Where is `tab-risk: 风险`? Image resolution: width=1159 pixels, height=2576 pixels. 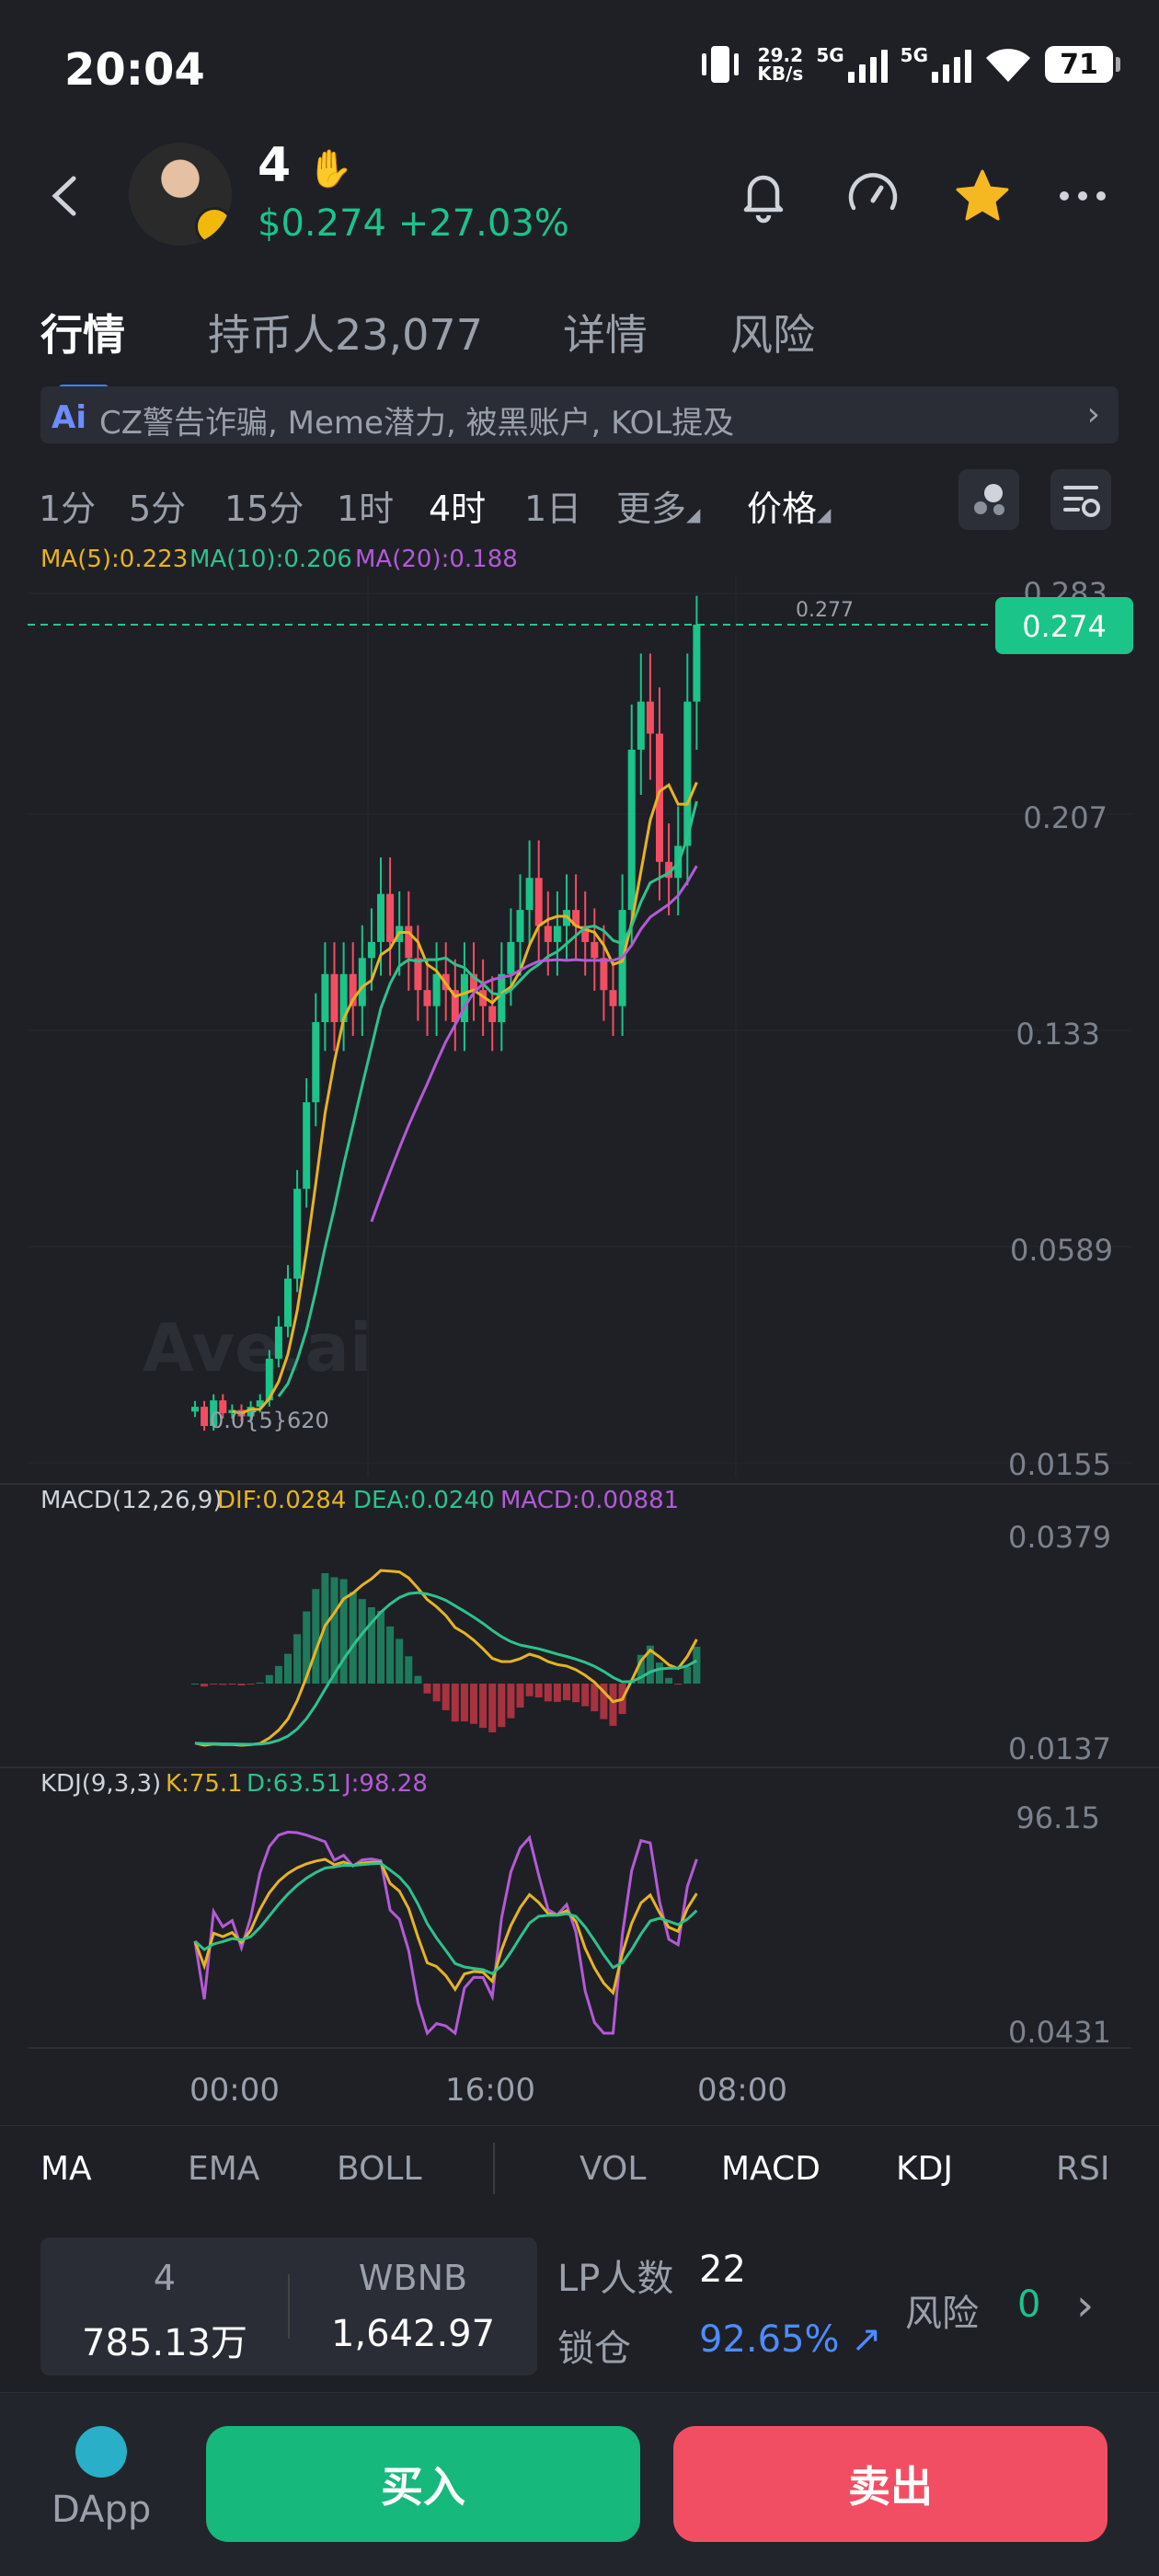
tab-risk: 风险 is located at coordinates (772, 332).